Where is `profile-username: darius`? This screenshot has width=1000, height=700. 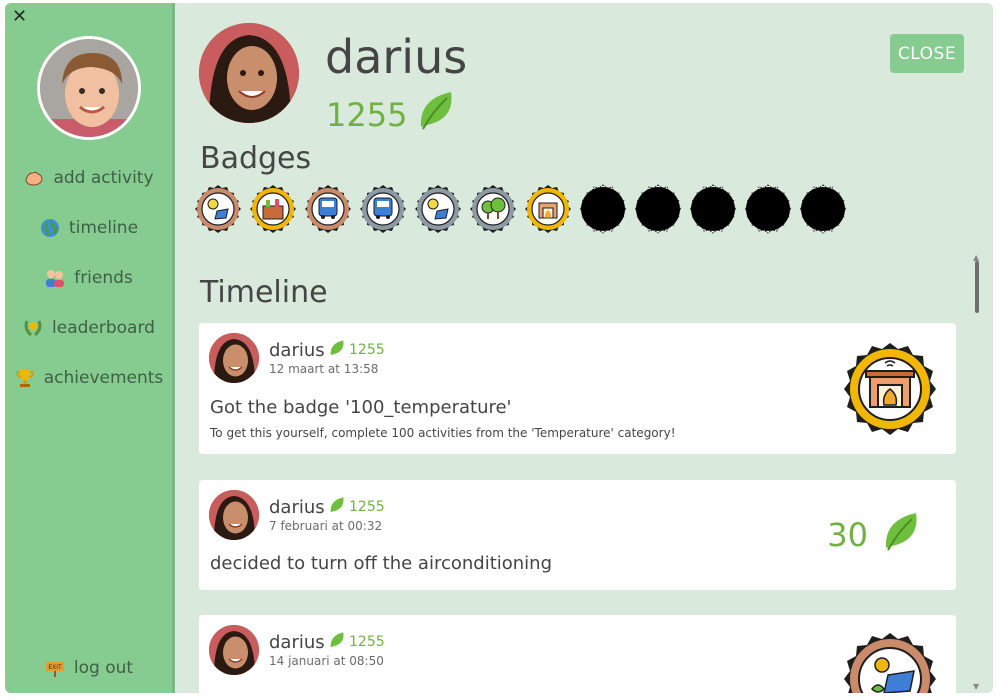 profile-username: darius is located at coordinates (396, 57).